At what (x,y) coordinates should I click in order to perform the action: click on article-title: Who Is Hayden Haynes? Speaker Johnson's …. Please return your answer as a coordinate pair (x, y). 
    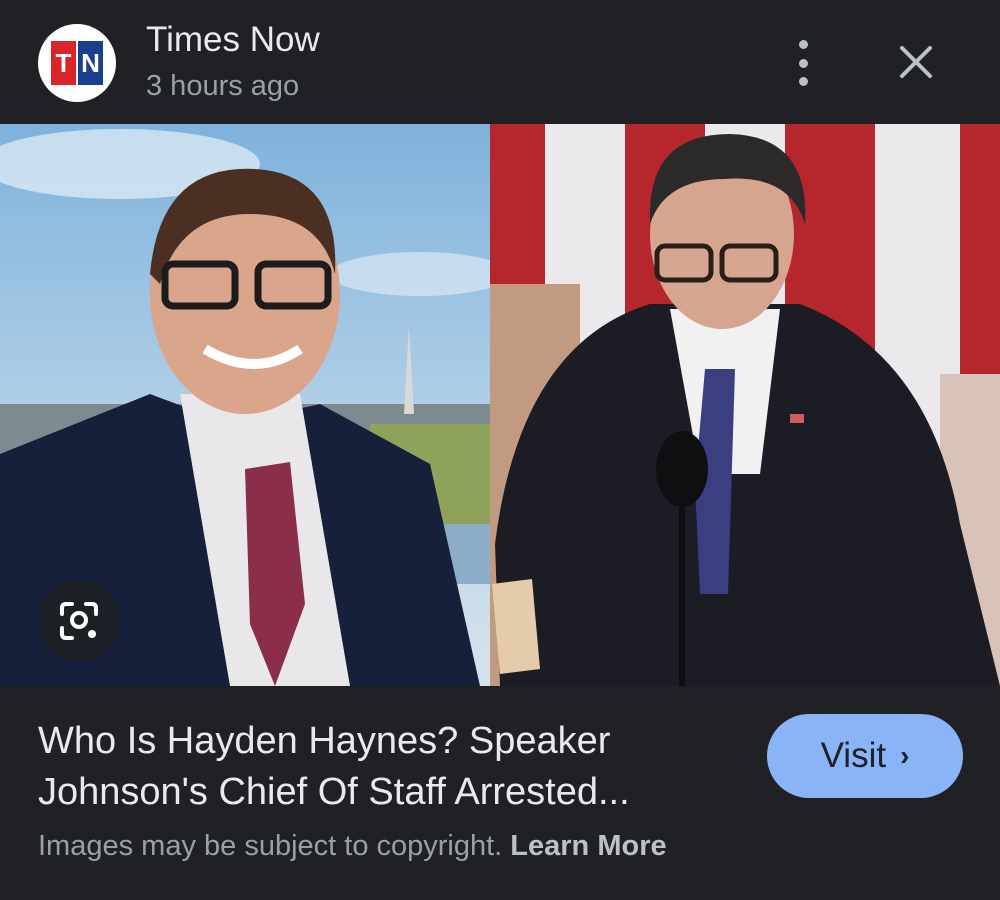
    Looking at the image, I should click on (388, 767).